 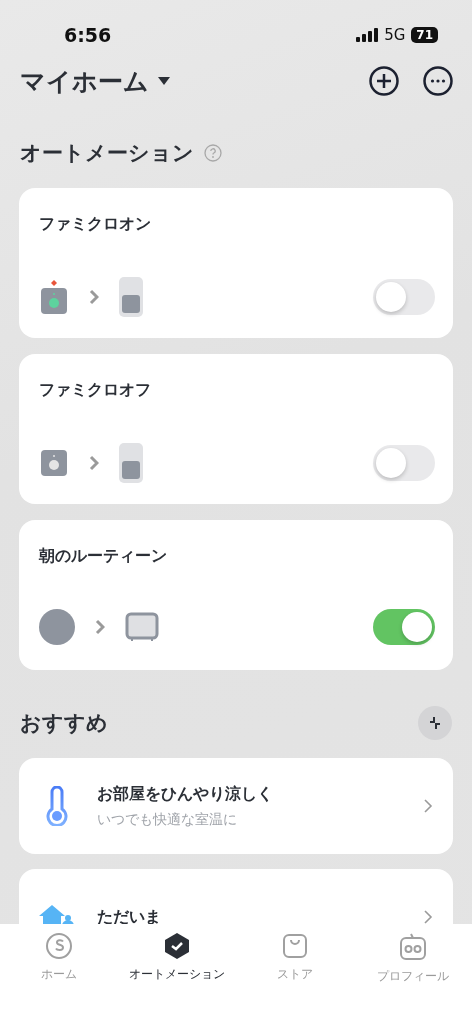 What do you see at coordinates (177, 946) in the screenshot?
I see `check-icon` at bounding box center [177, 946].